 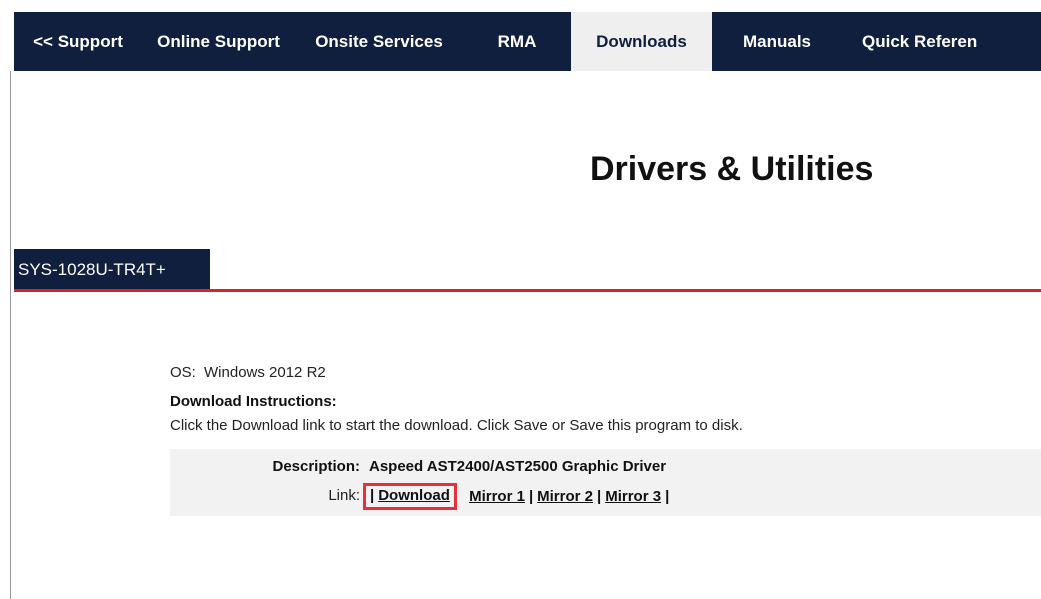 I want to click on page-title: Drivers & Utilities, so click(x=732, y=169).